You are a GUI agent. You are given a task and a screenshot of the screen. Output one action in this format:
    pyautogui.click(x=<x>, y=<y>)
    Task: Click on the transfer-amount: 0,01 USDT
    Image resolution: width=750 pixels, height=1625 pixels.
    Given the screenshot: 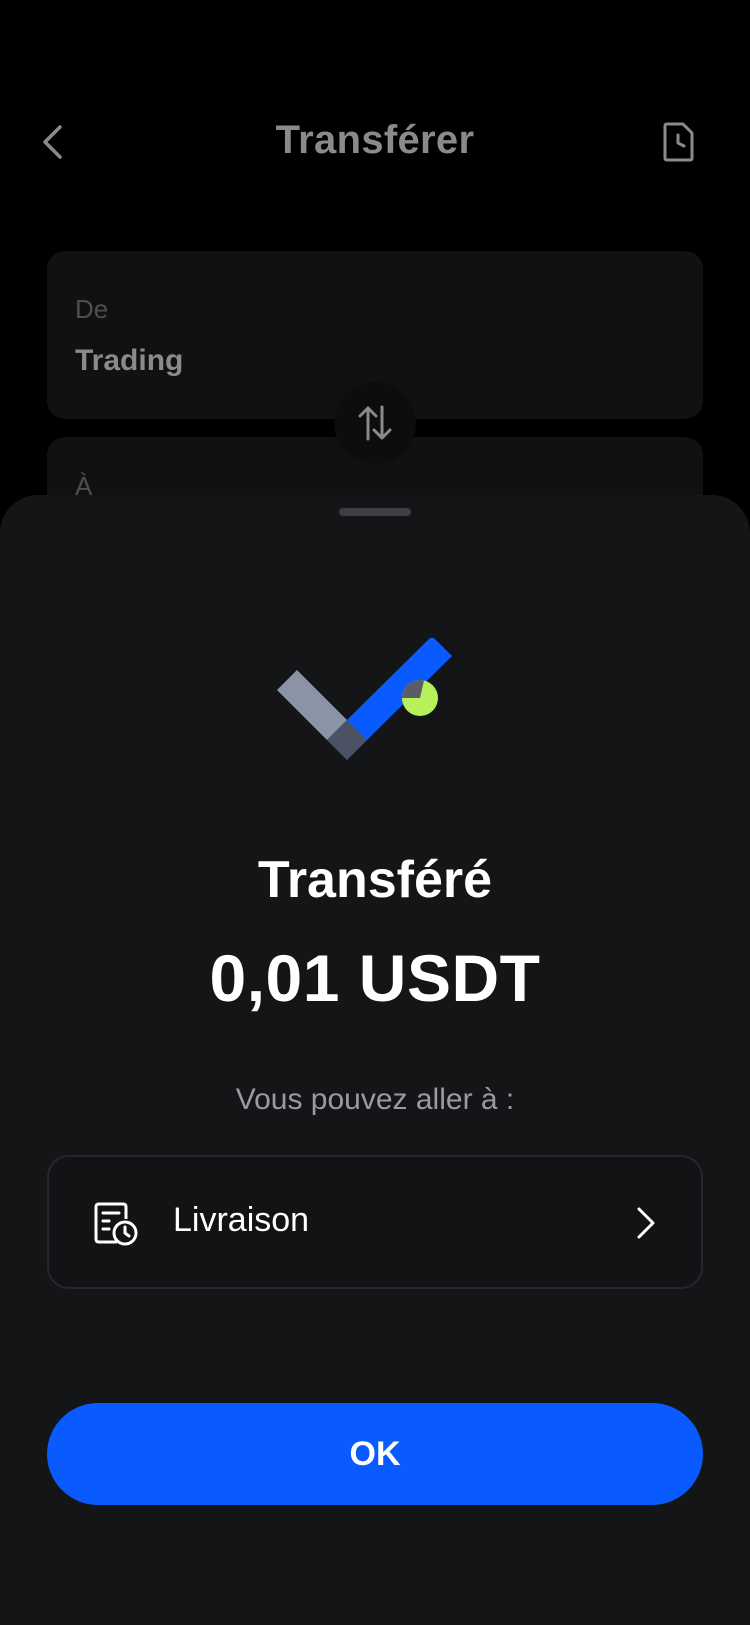 What is the action you would take?
    pyautogui.click(x=375, y=978)
    